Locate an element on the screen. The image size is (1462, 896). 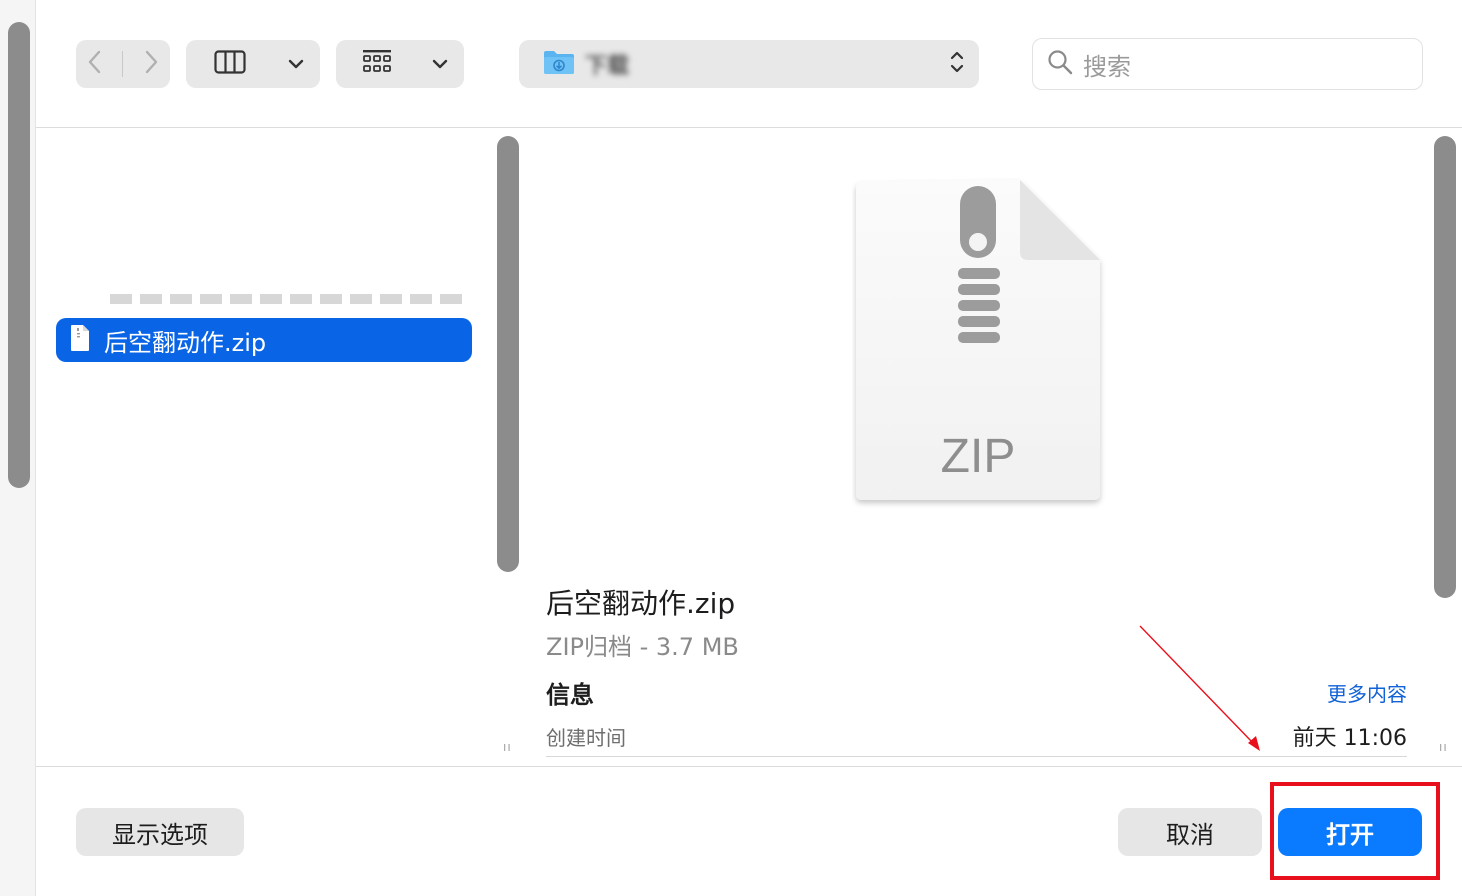
up-down-chevron-icon is located at coordinates (957, 64).